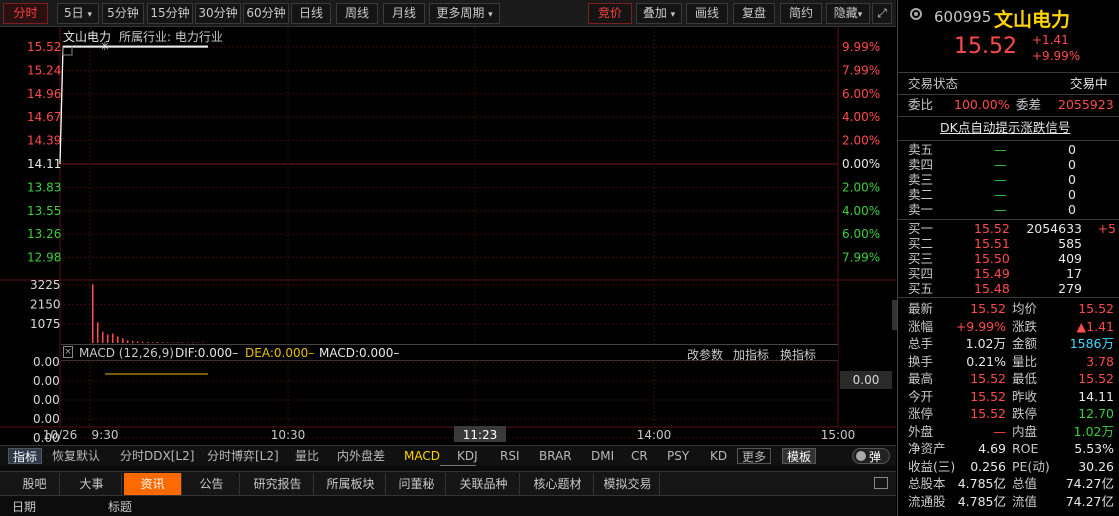  Describe the element at coordinates (171, 37) in the screenshot. I see `chart-industry: 所属行业: 电力行业` at that location.